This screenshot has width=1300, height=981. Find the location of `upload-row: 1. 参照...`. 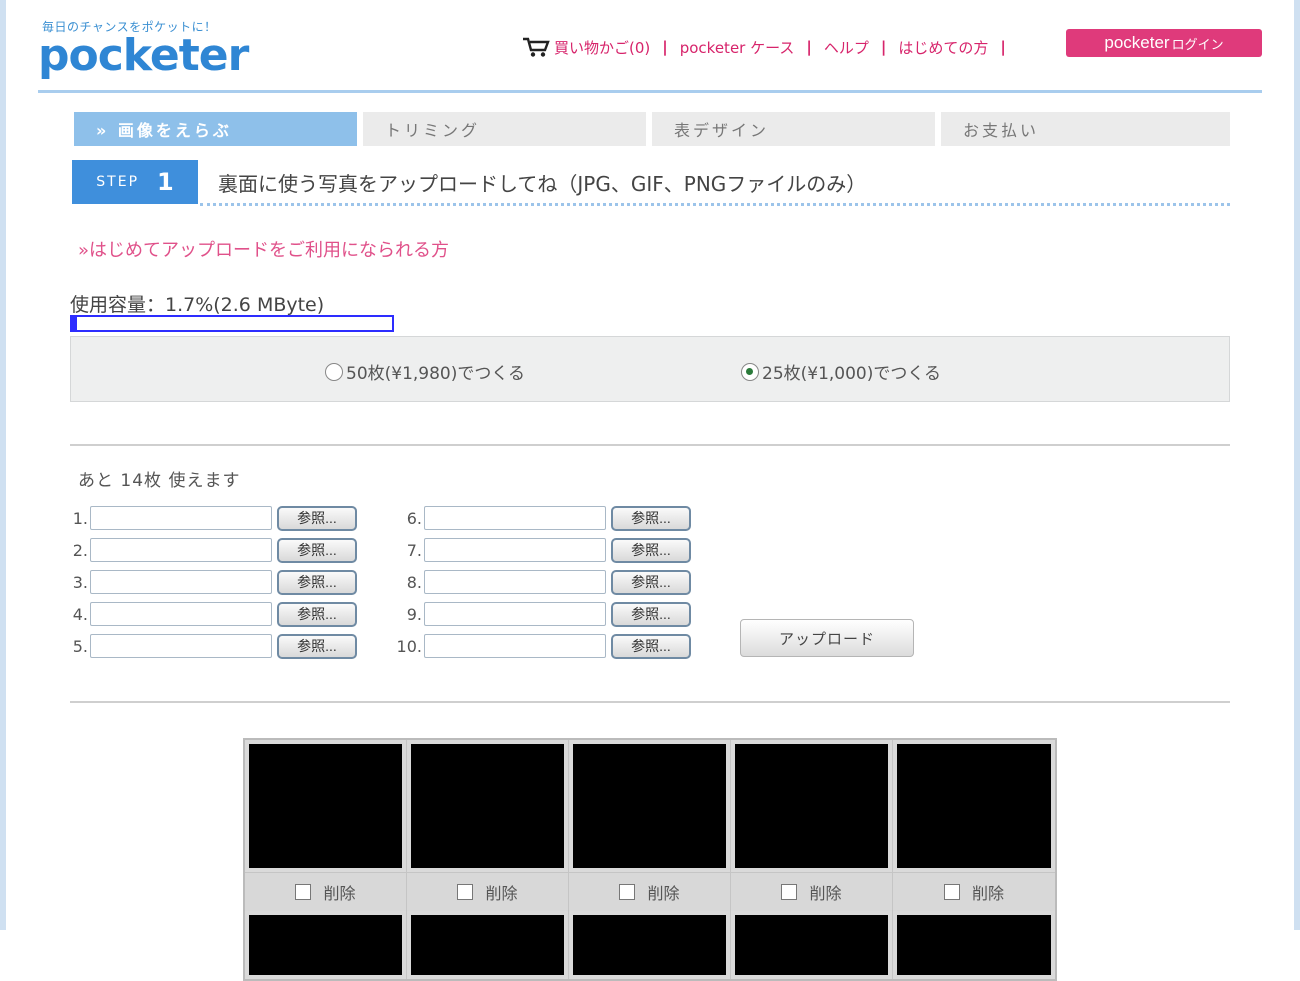

upload-row: 1. 参照... is located at coordinates (209, 518).